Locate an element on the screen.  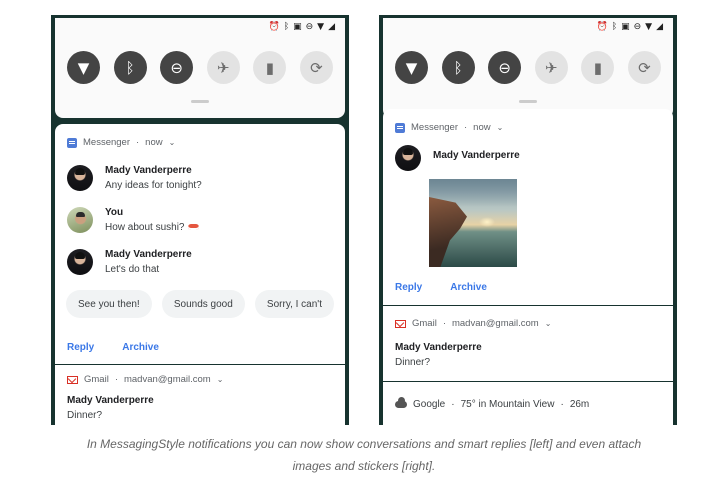
smart-replies: See you then! Sounds good Sorry, I can't is located at coordinates (200, 304).